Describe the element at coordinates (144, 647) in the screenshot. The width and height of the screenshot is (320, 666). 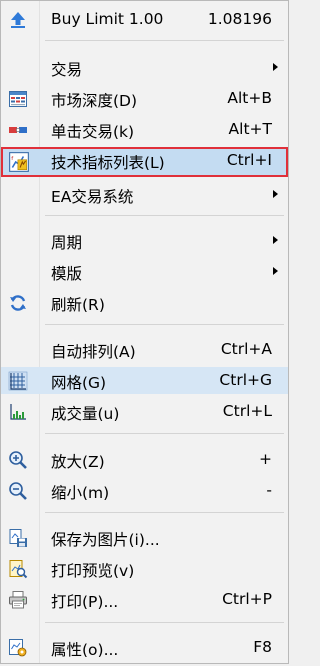
I see `menu-item-properties: 属性(o)... F8` at that location.